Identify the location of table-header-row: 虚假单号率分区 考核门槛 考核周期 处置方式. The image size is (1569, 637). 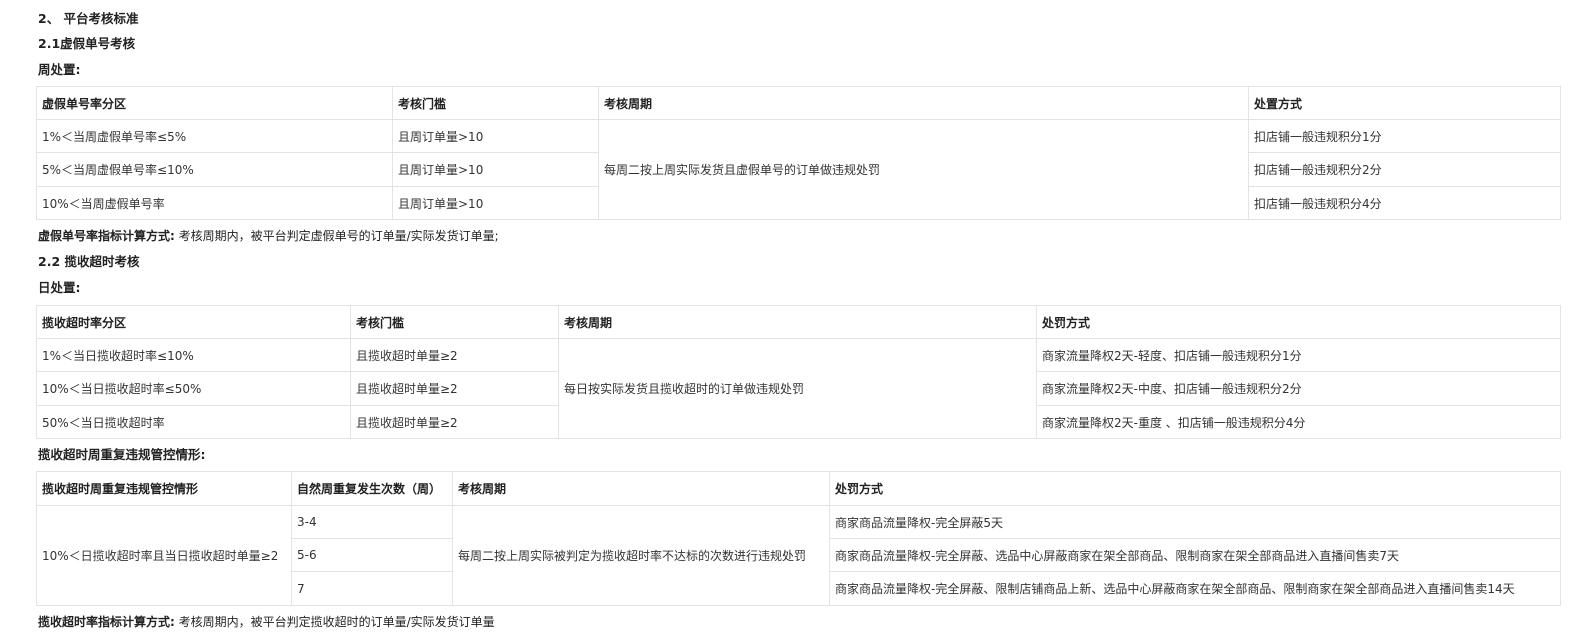
(798, 103).